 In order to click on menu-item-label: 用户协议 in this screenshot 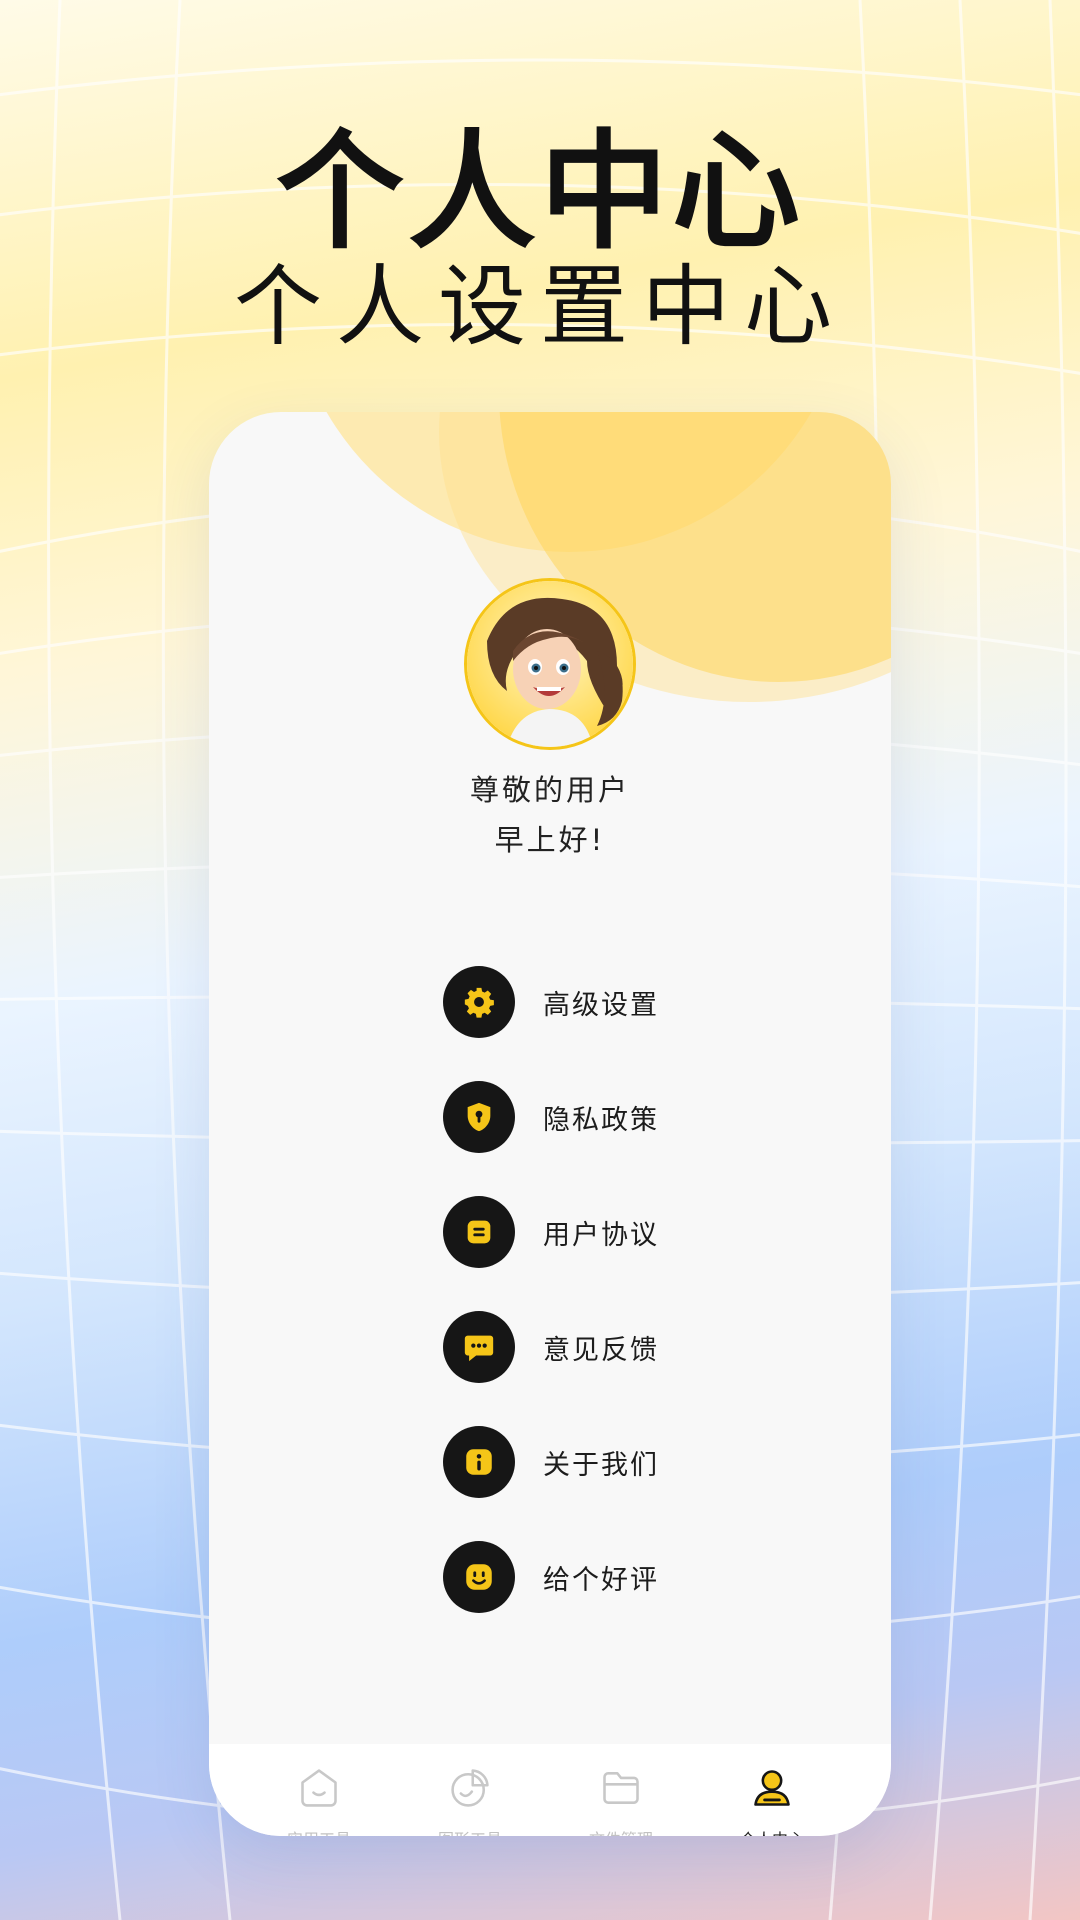, I will do `click(601, 1235)`.